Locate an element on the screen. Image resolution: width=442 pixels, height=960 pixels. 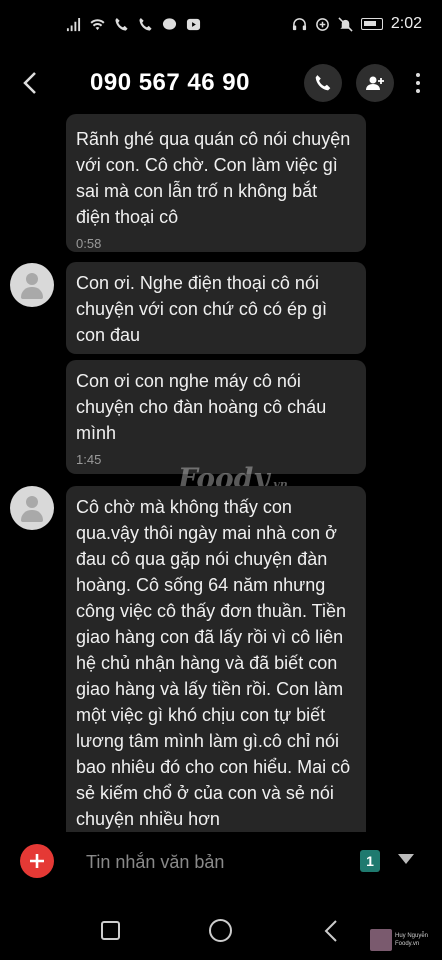
expand-triangle-icon is located at coordinates (406, 859).